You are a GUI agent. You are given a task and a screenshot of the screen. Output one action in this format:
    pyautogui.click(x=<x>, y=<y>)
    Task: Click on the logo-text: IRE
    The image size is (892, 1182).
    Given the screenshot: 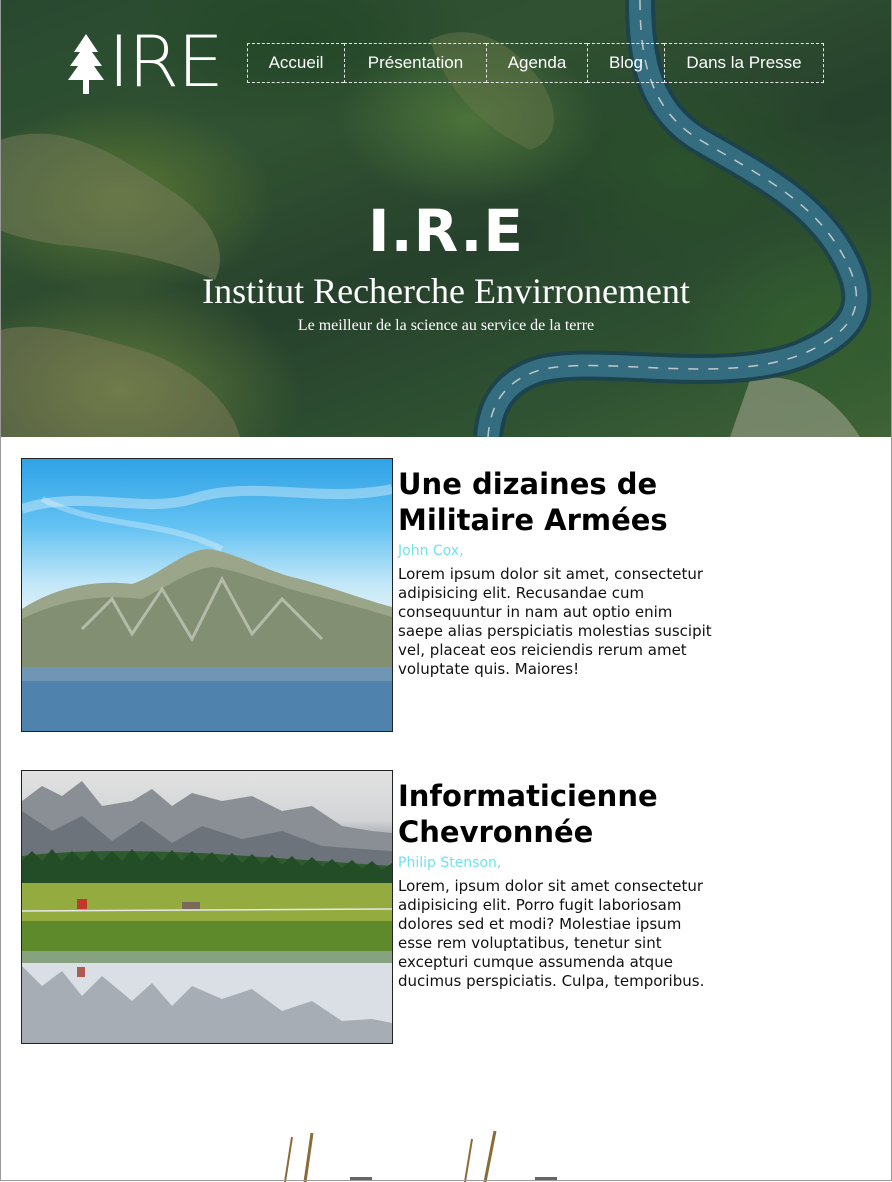 What is the action you would take?
    pyautogui.click(x=166, y=62)
    